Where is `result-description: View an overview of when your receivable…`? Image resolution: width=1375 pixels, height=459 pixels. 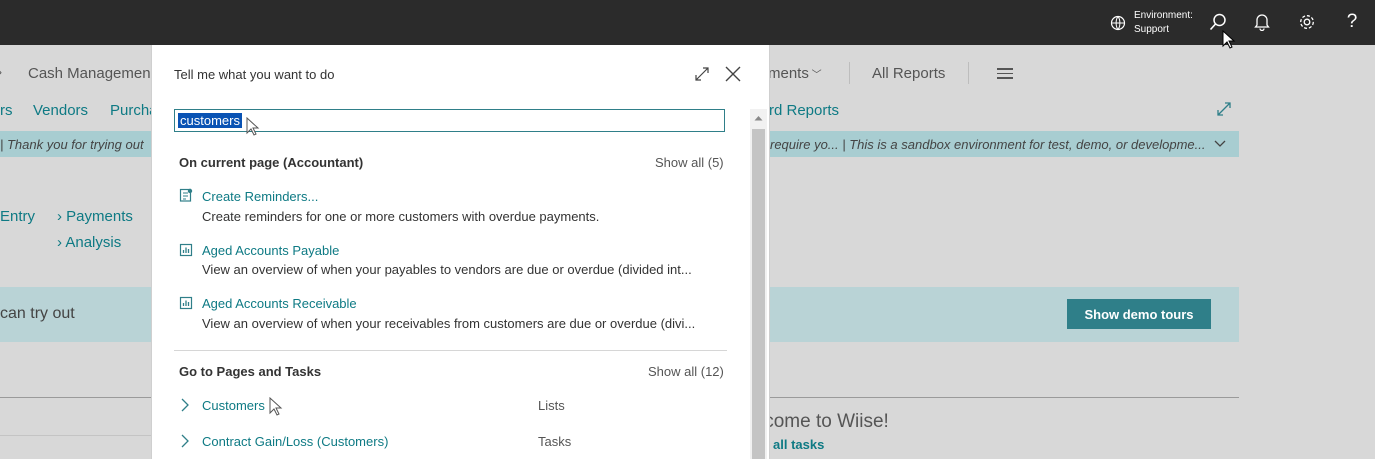
result-description: View an overview of when your receivable… is located at coordinates (449, 323).